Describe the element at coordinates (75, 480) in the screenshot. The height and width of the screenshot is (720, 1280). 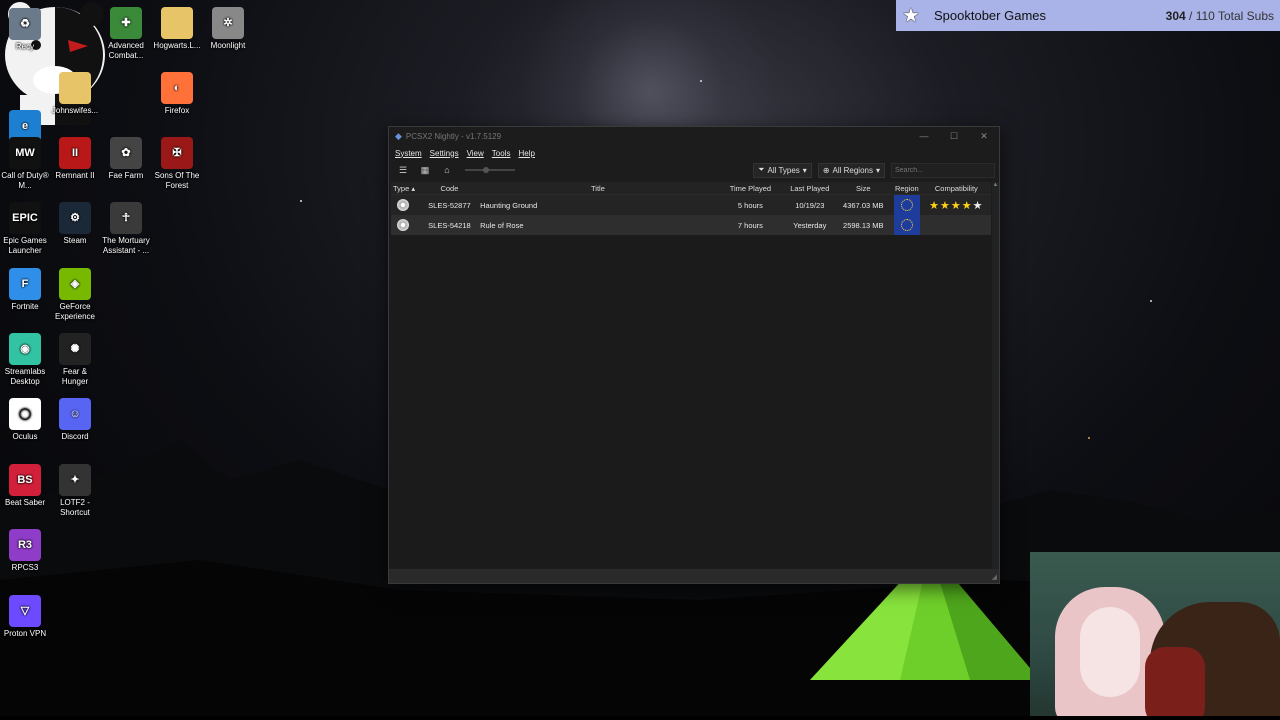
I see `lotf2-icon: ✦` at that location.